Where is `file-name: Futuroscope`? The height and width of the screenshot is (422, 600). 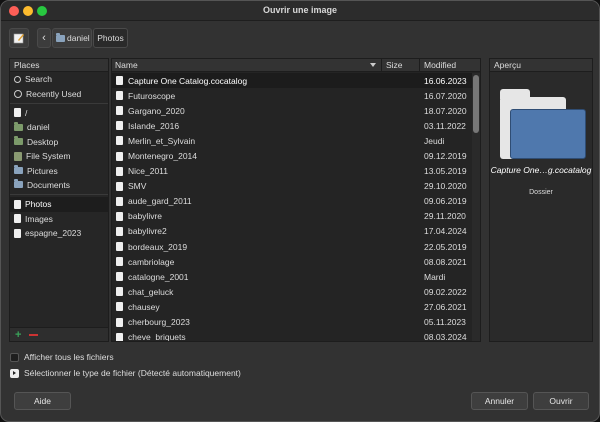
file-name: Futuroscope is located at coordinates (152, 95).